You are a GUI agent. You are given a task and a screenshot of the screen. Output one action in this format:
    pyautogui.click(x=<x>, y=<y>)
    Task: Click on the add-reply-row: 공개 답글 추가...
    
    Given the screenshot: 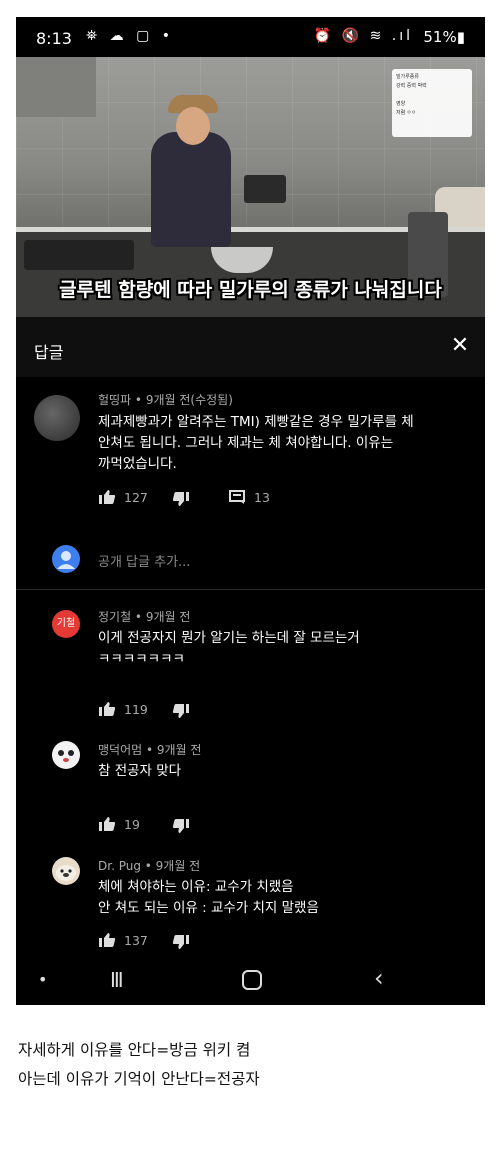 What is the action you would take?
    pyautogui.click(x=250, y=562)
    